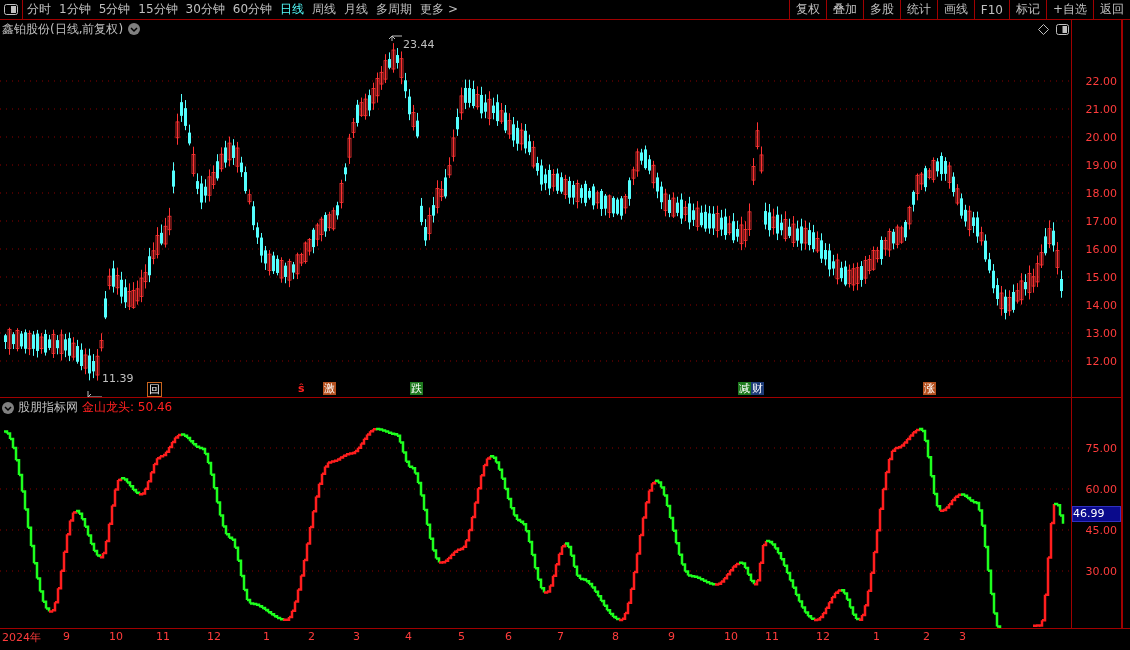 The height and width of the screenshot is (650, 1130). What do you see at coordinates (807, 9) in the screenshot?
I see `toolbar-button: 复权` at bounding box center [807, 9].